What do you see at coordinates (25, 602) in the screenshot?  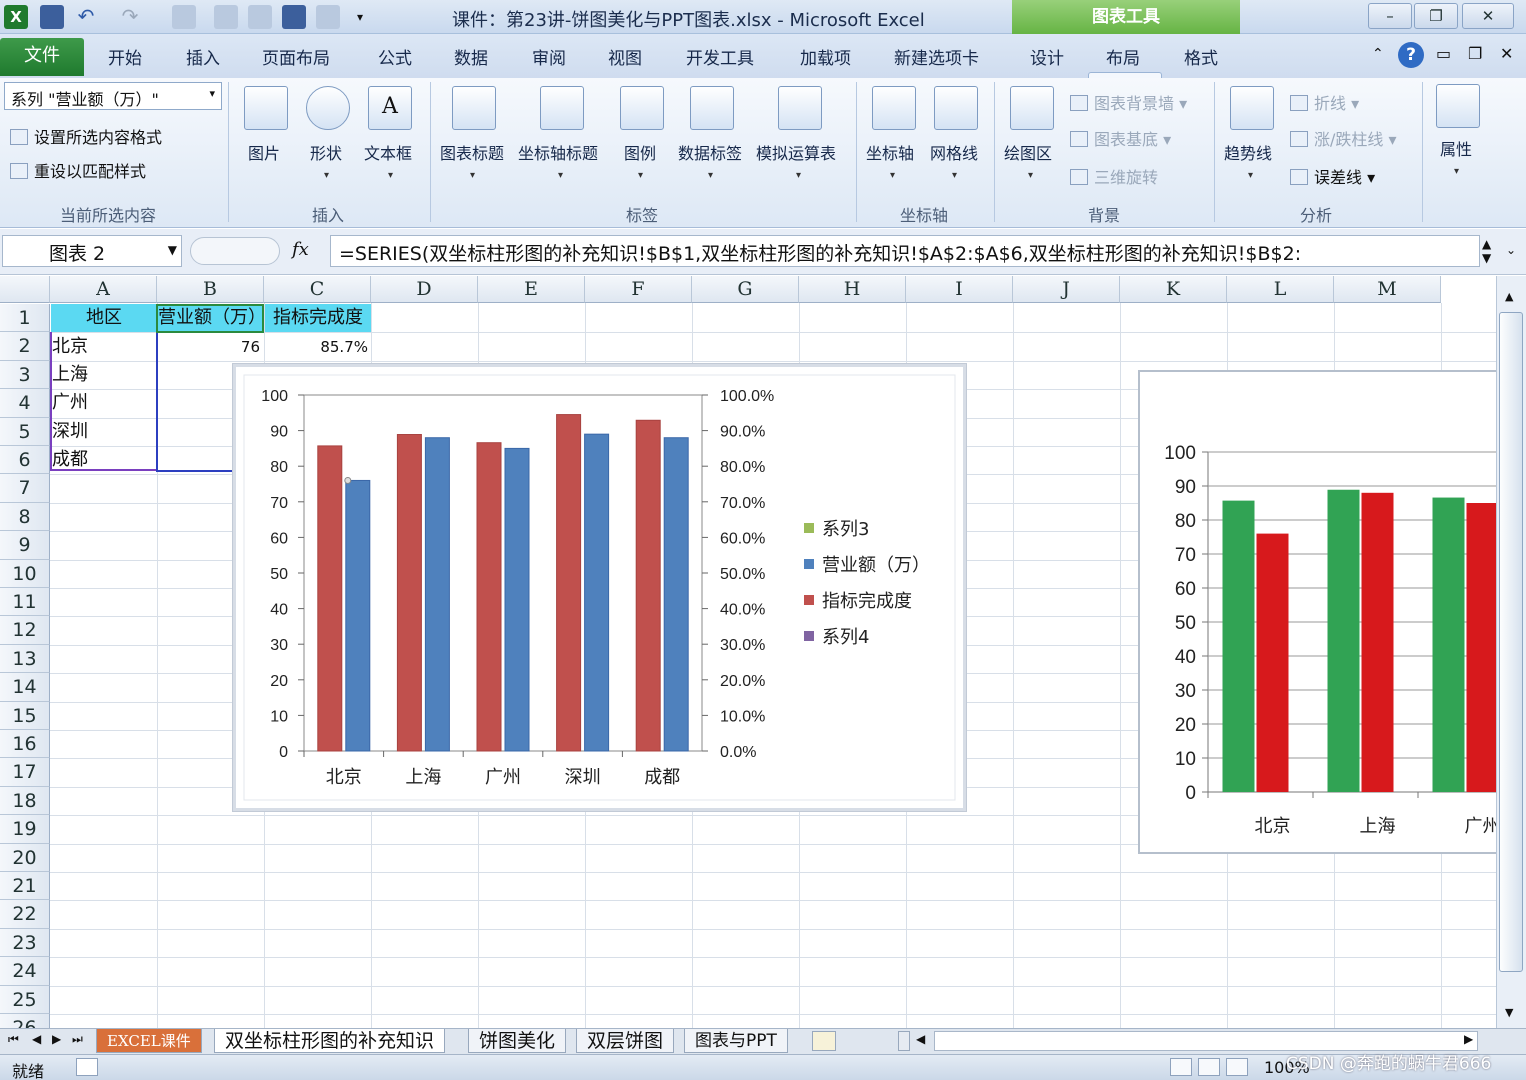 I see `row-header-11: 11` at bounding box center [25, 602].